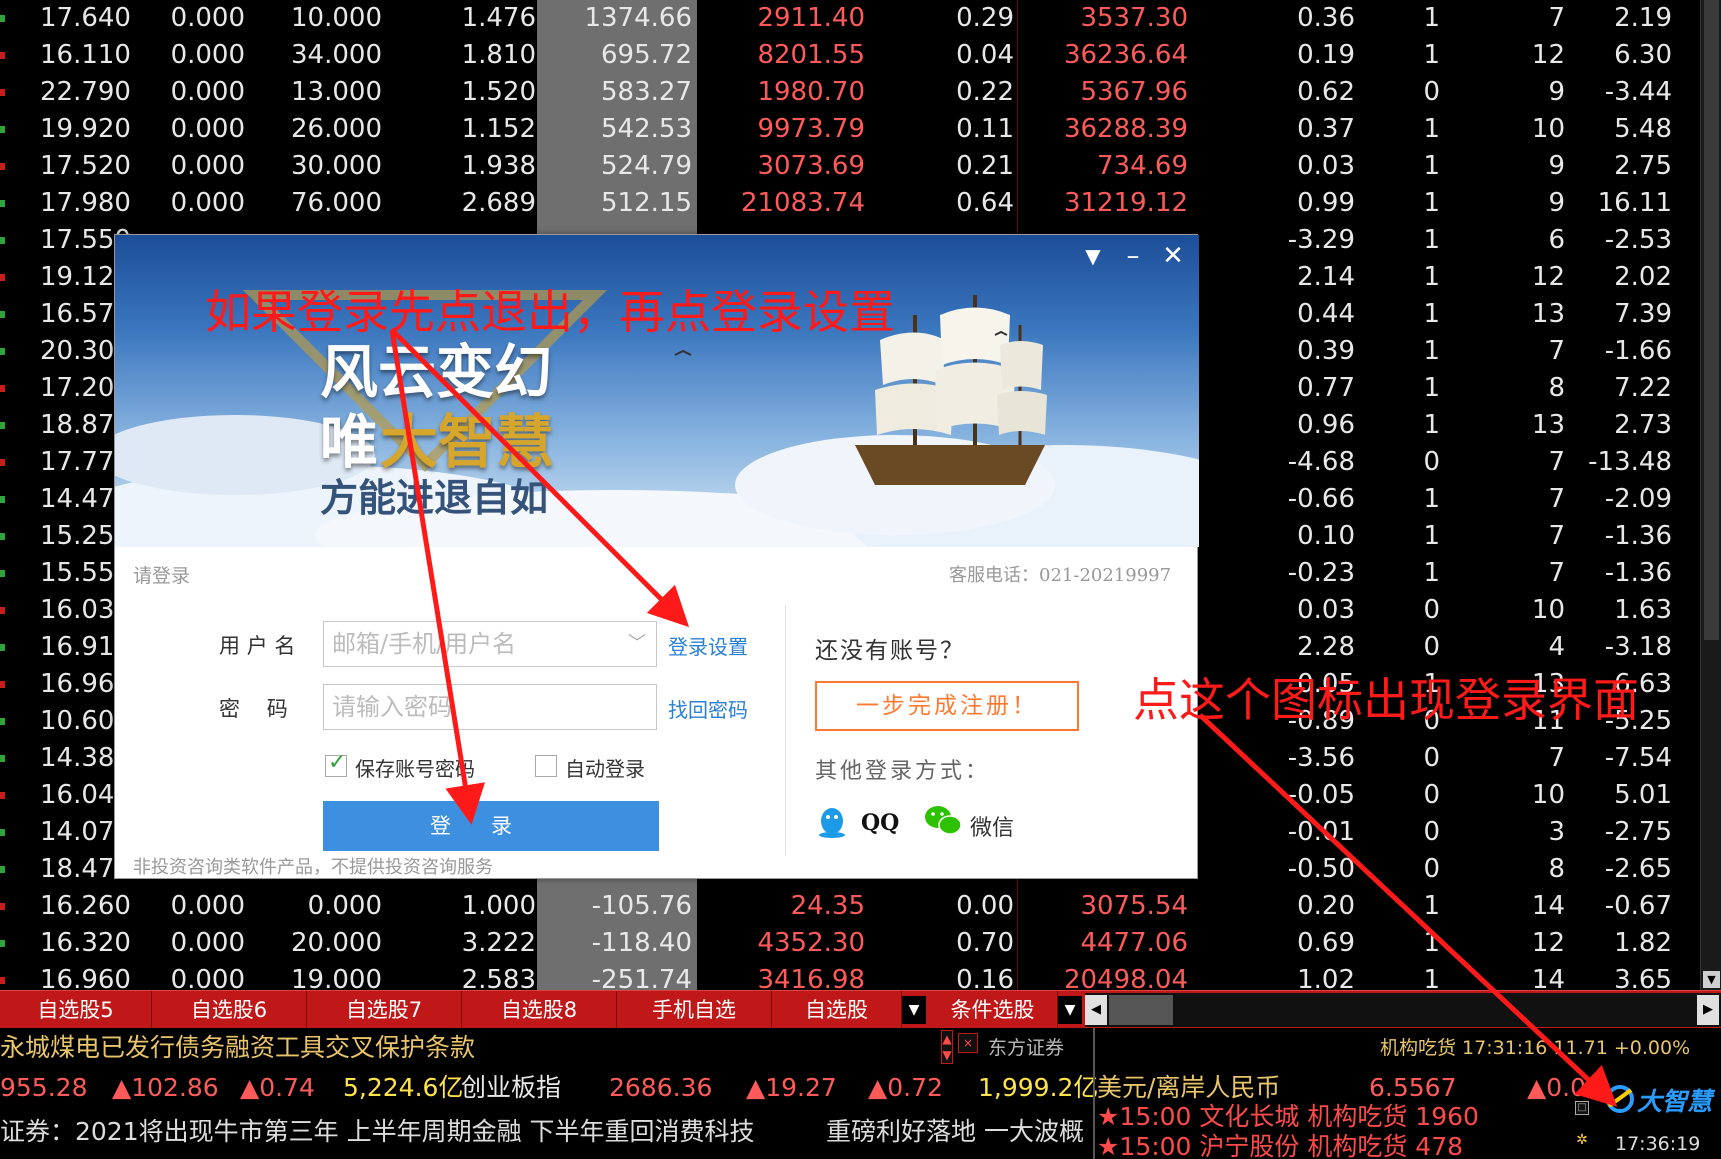 The width and height of the screenshot is (1721, 1159). What do you see at coordinates (947, 706) in the screenshot?
I see `register-button: 一步完成注册！` at bounding box center [947, 706].